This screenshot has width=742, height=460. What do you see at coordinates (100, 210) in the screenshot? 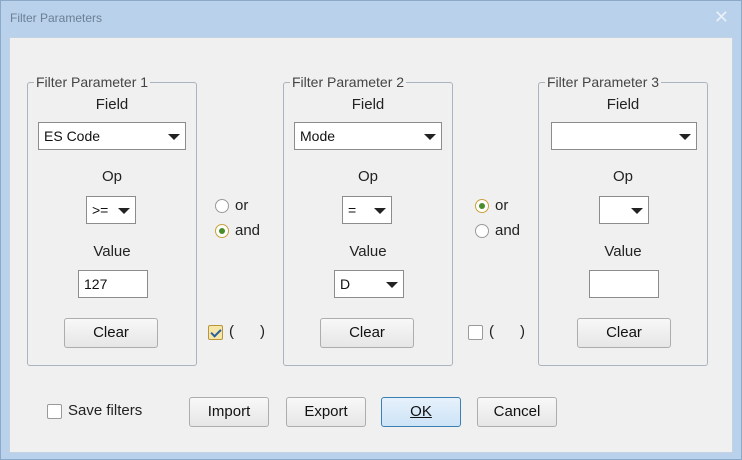
I see `op-value: >=` at bounding box center [100, 210].